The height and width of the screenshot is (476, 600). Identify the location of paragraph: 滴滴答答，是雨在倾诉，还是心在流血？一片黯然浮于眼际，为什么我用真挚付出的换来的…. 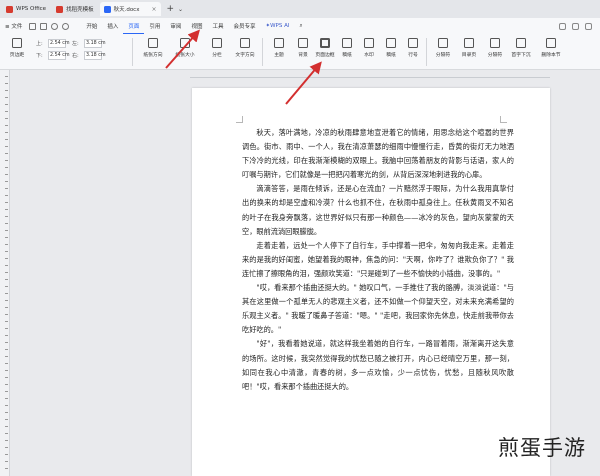
(378, 210).